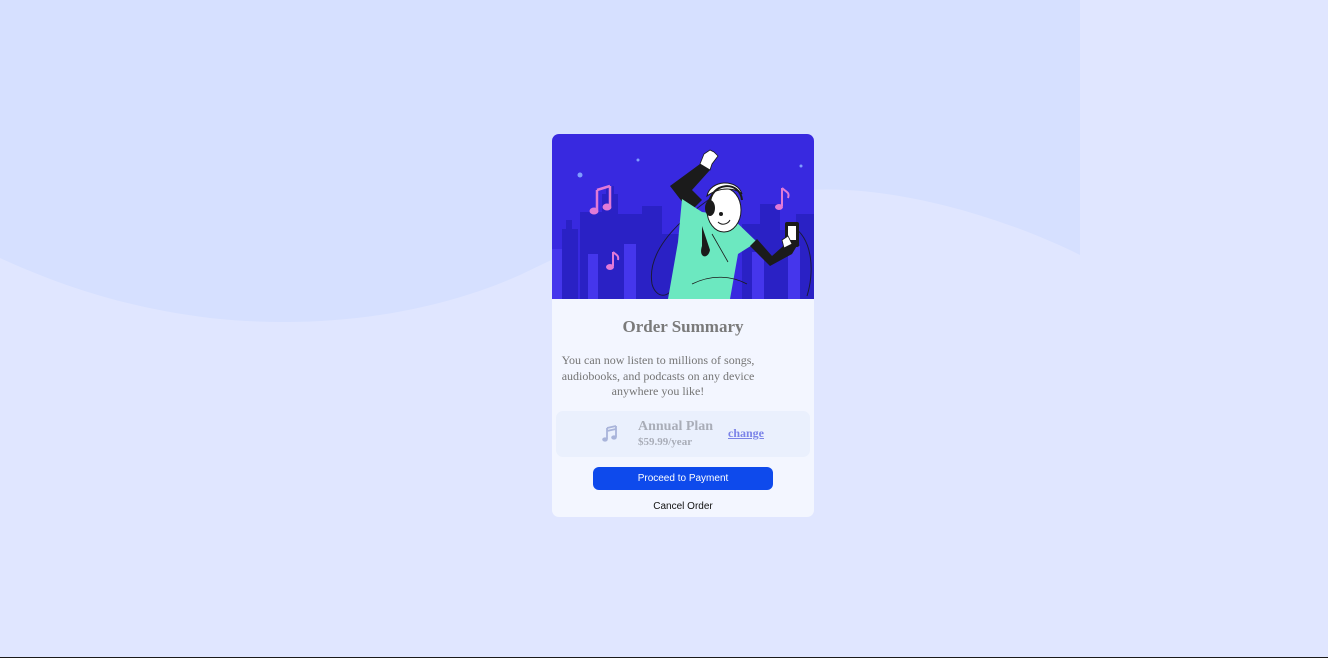 This screenshot has width=1328, height=658. What do you see at coordinates (683, 216) in the screenshot?
I see `hero-illustration` at bounding box center [683, 216].